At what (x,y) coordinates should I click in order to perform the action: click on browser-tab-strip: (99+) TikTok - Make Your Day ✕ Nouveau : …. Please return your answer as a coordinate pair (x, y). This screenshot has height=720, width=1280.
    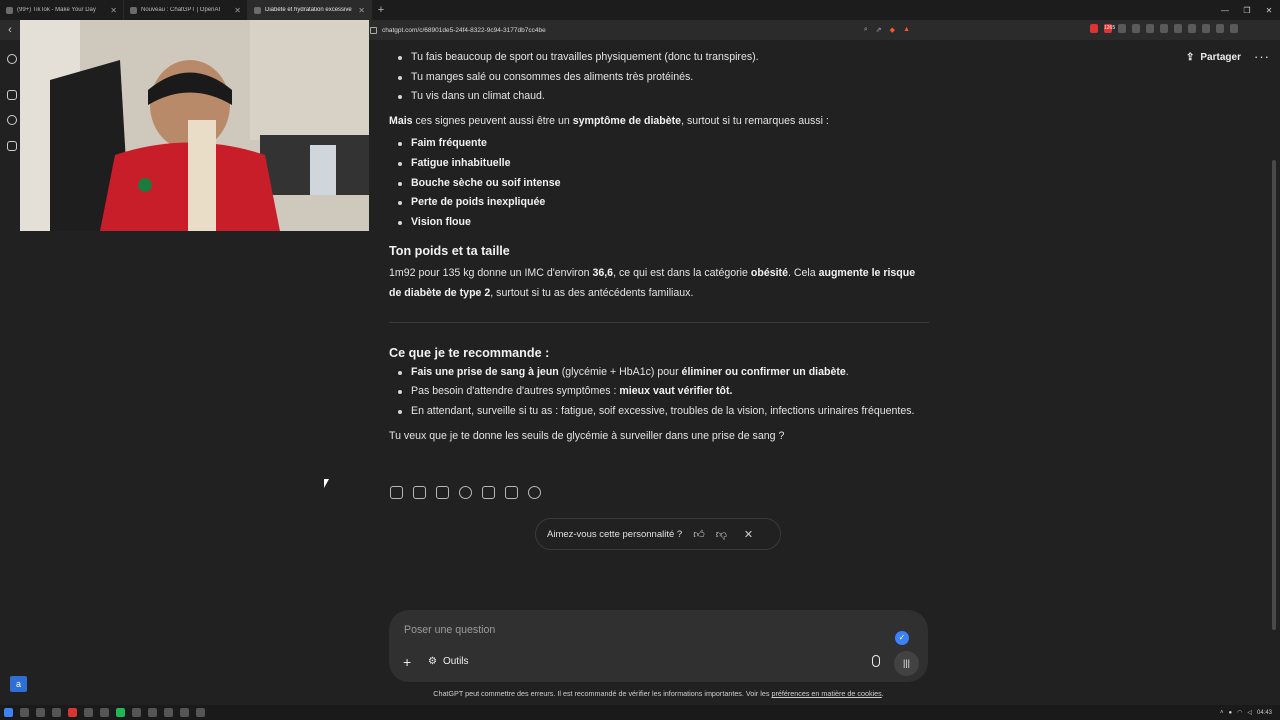
    Looking at the image, I should click on (640, 10).